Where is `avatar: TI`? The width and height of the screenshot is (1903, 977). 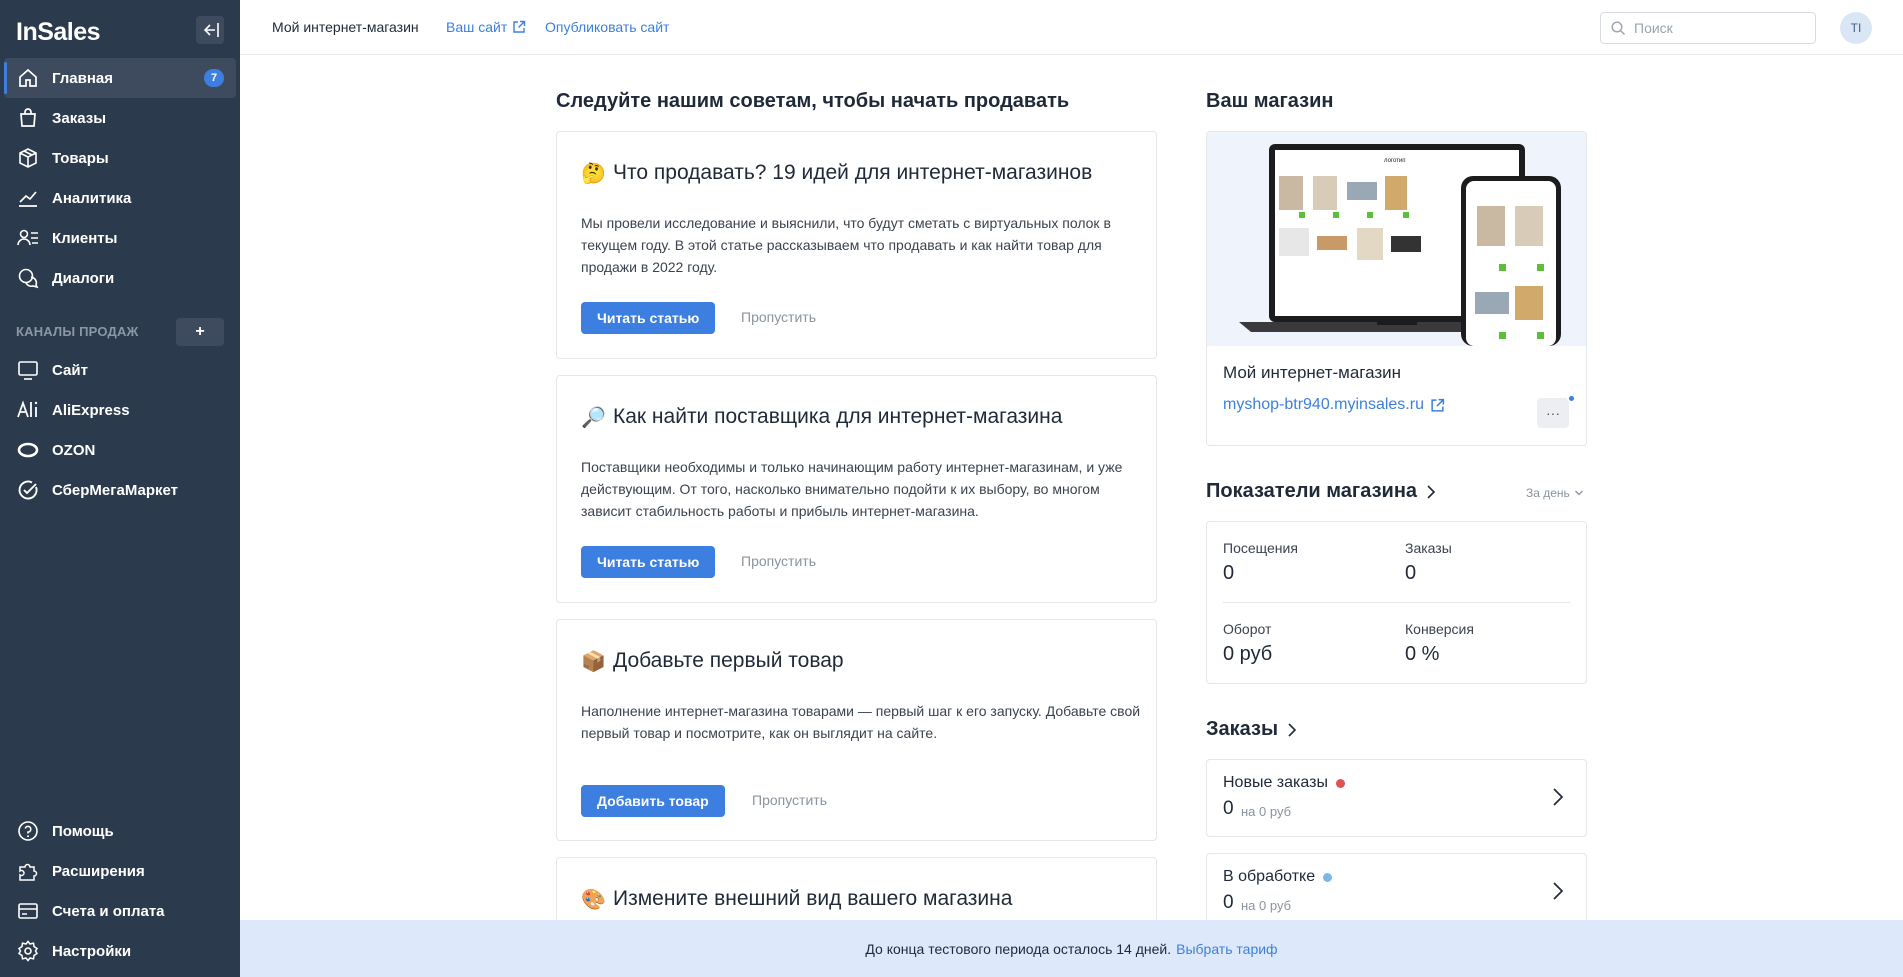 avatar: TI is located at coordinates (1856, 28).